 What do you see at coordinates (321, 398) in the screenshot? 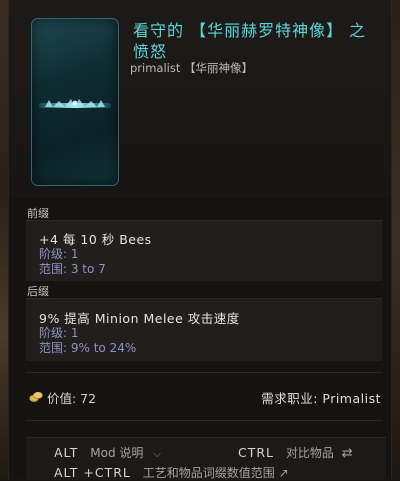
I see `class-requirement: 需求职业: Primalist` at bounding box center [321, 398].